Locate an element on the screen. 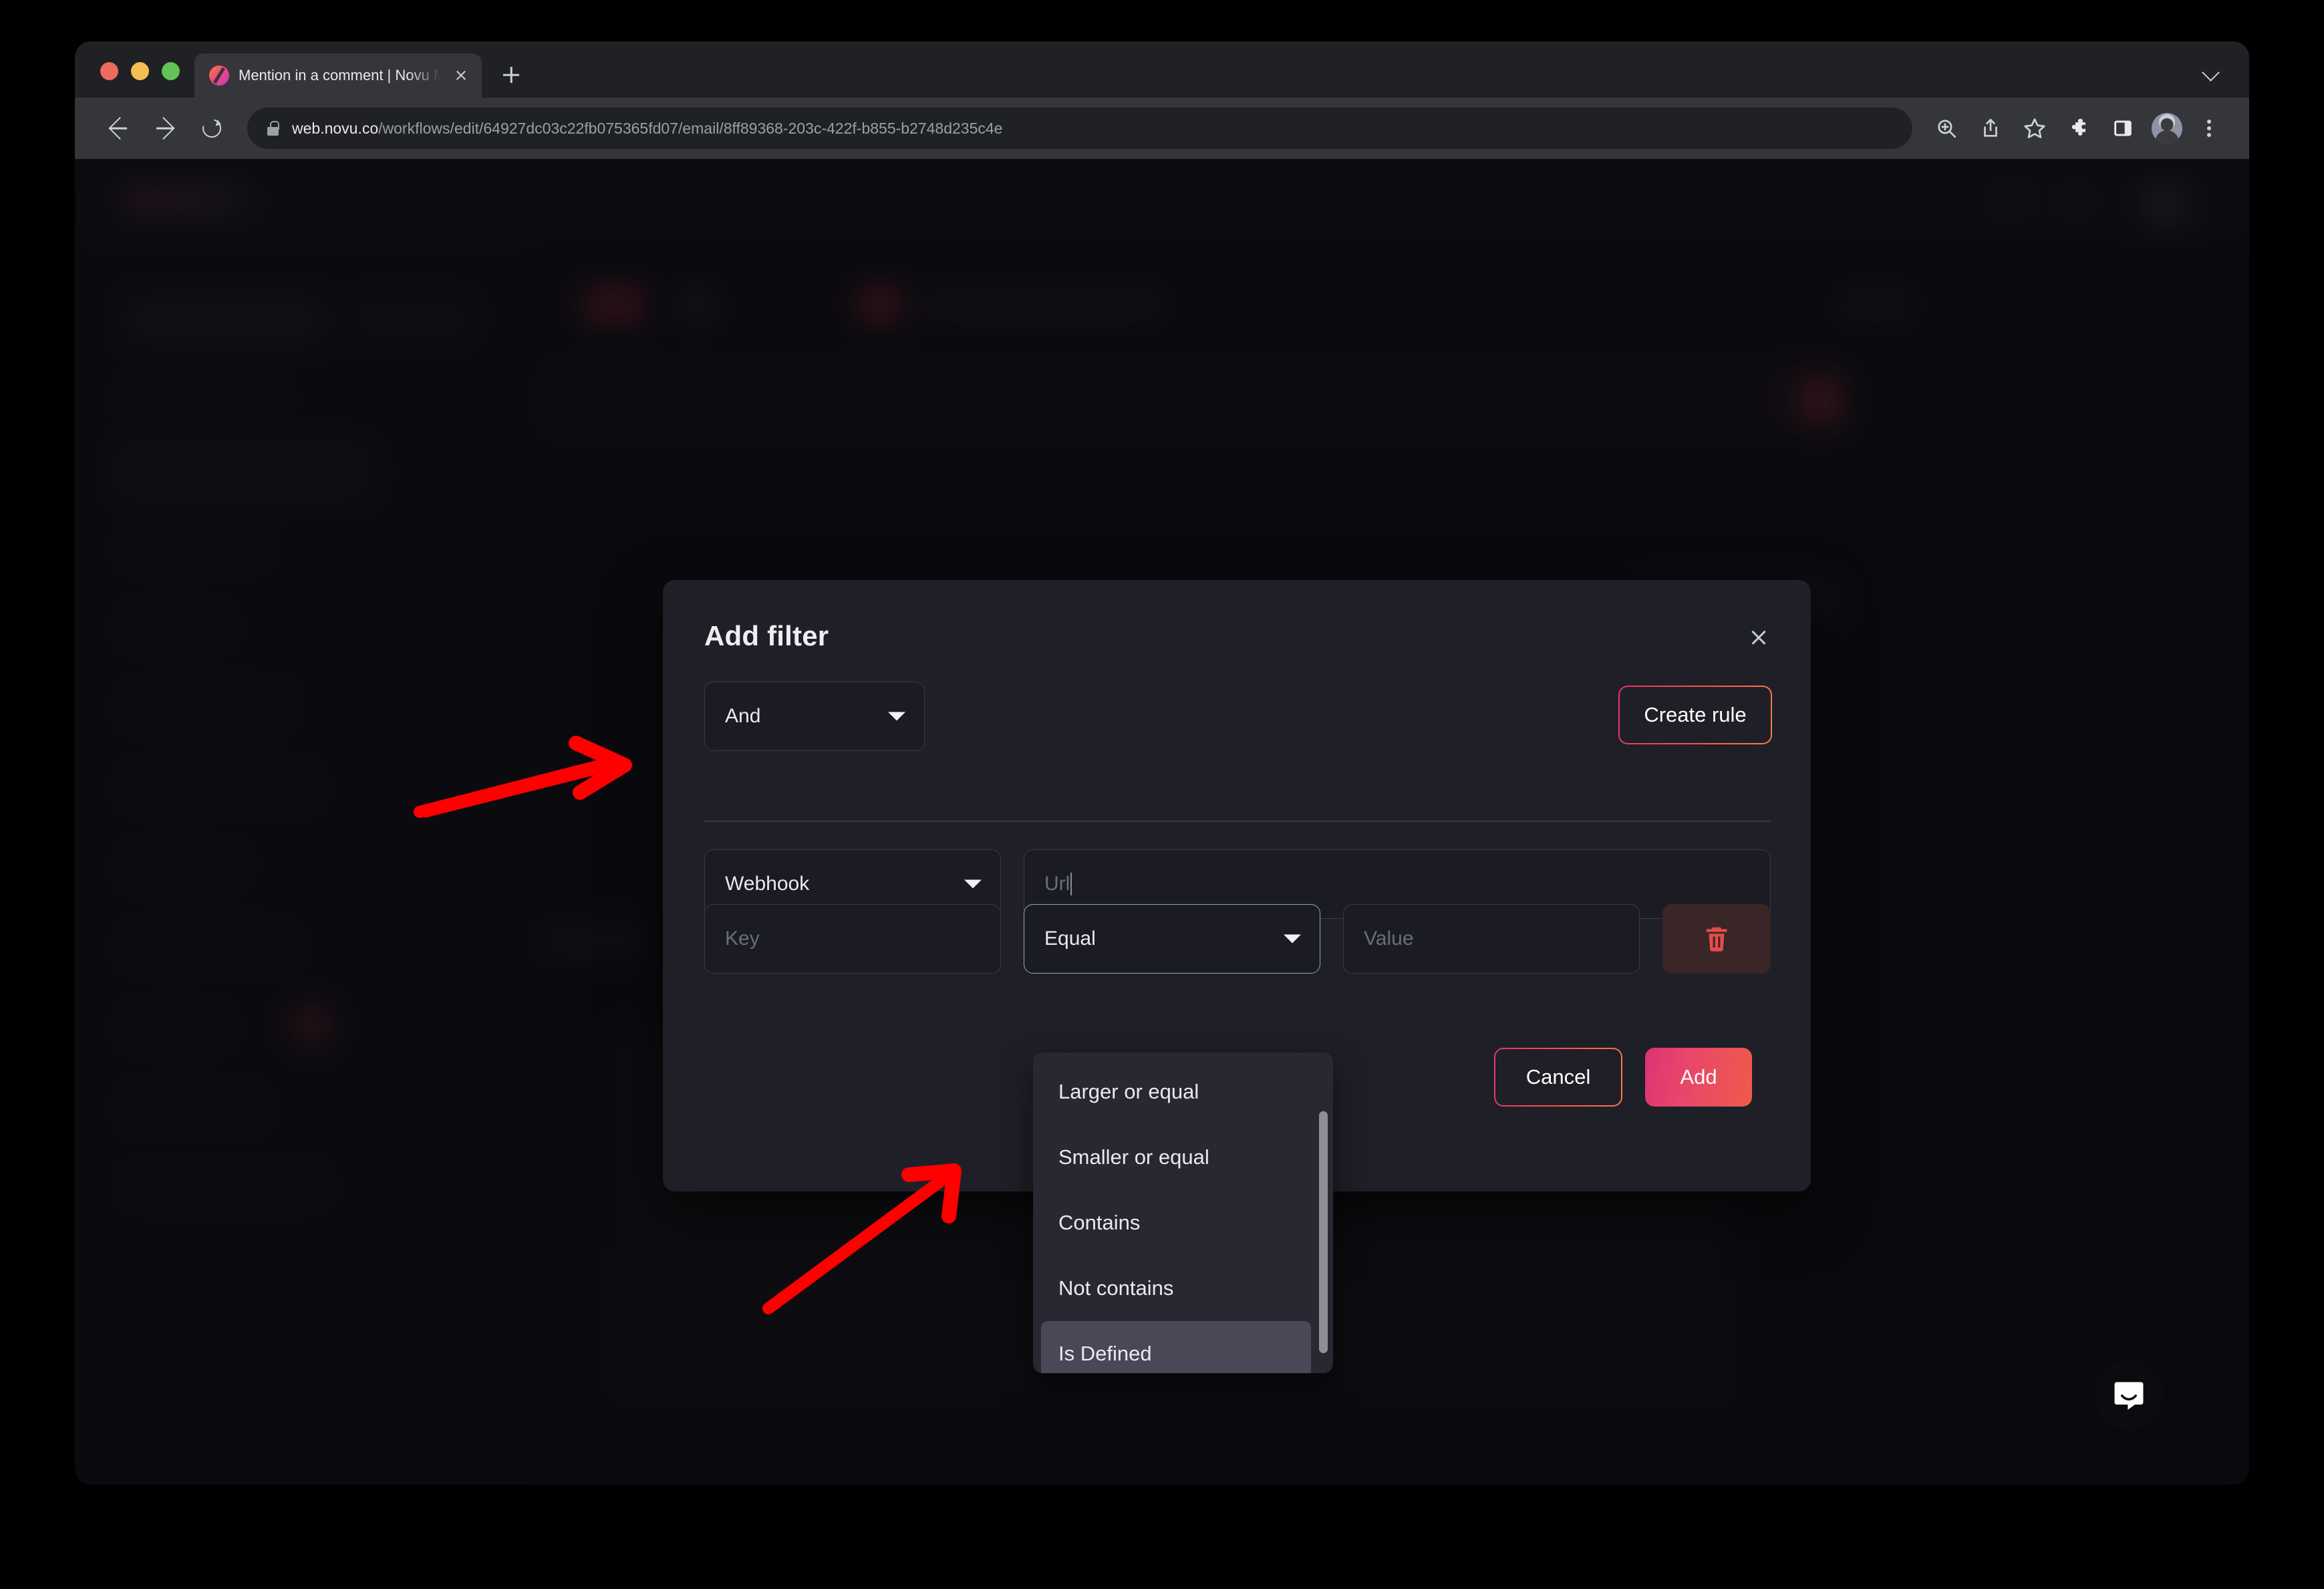  key-placeholder: Key is located at coordinates (743, 938).